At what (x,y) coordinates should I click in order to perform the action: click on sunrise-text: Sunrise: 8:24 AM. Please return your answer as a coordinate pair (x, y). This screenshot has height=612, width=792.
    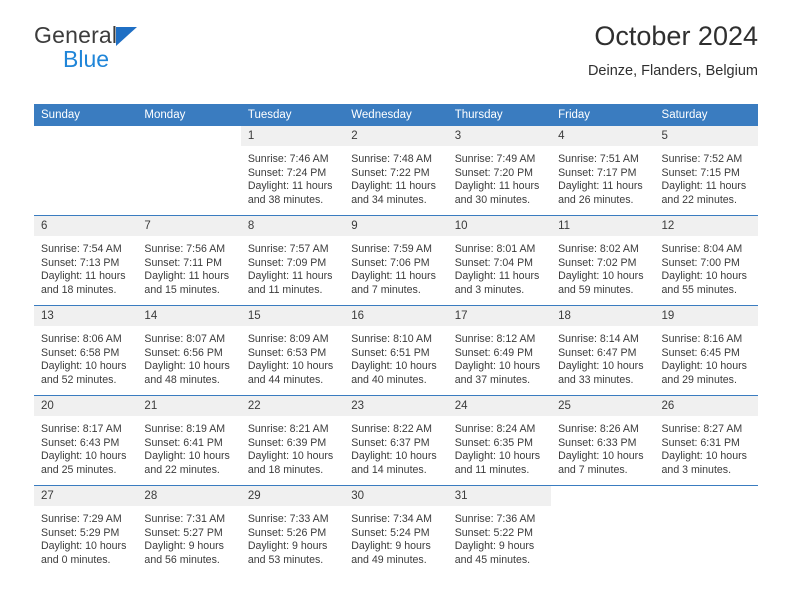
    Looking at the image, I should click on (495, 429).